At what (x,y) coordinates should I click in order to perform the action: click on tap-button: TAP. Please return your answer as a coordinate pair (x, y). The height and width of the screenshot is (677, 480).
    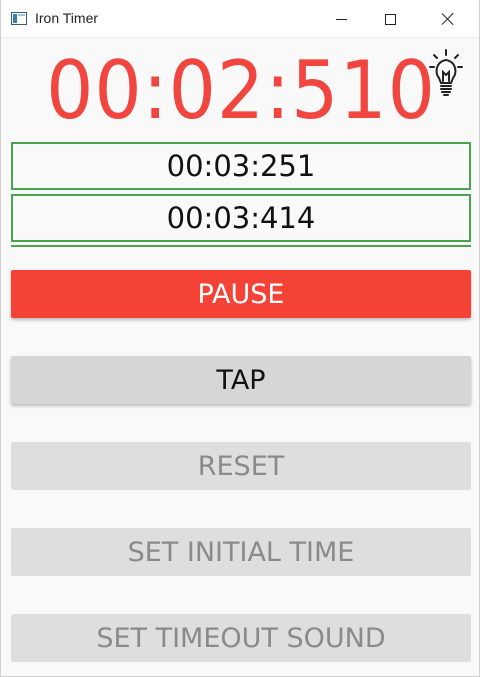
    Looking at the image, I should click on (241, 380).